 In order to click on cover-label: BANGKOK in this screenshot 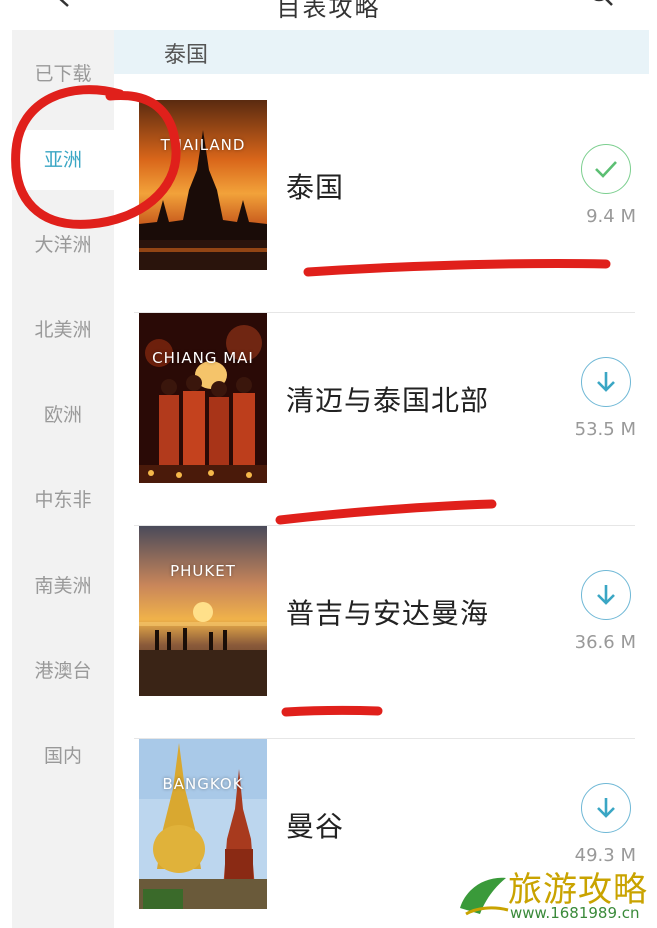, I will do `click(203, 784)`.